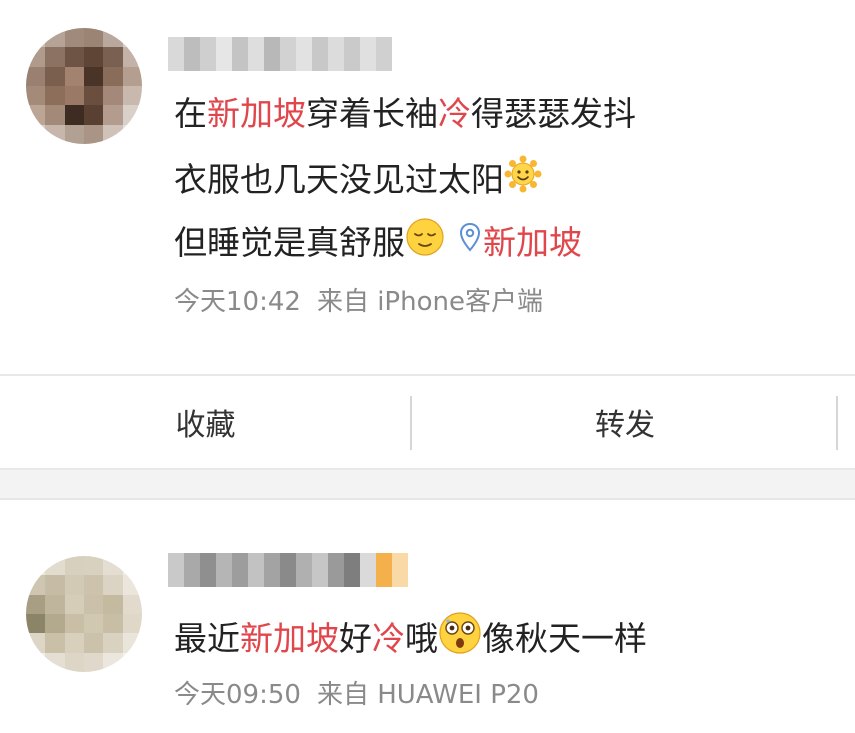 Image resolution: width=855 pixels, height=733 pixels. What do you see at coordinates (289, 242) in the screenshot?
I see `post-text: 但睡觉是真舒服` at bounding box center [289, 242].